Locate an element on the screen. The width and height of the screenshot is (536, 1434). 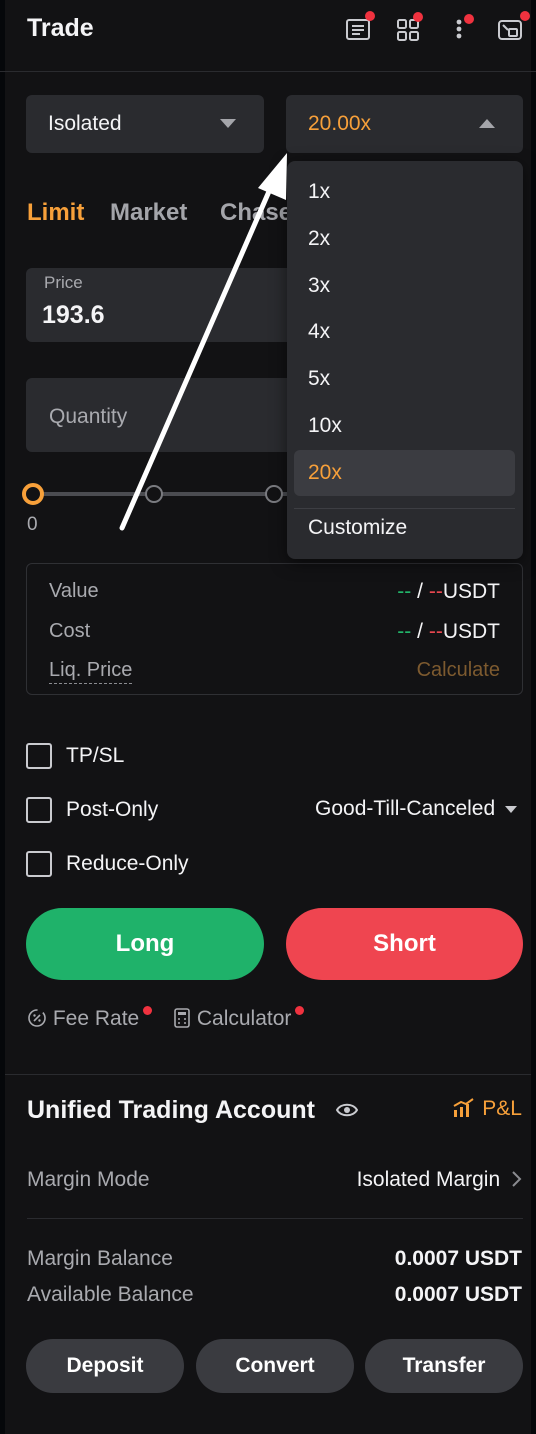
margin-balance-label: Margin Balance is located at coordinates (100, 1258).